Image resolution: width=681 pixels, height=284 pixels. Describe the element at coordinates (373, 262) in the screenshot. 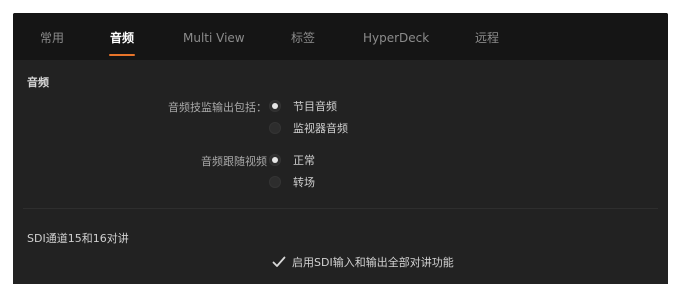

I see `checkbox-label: 启用SDI输入和输出全部对讲功能` at that location.